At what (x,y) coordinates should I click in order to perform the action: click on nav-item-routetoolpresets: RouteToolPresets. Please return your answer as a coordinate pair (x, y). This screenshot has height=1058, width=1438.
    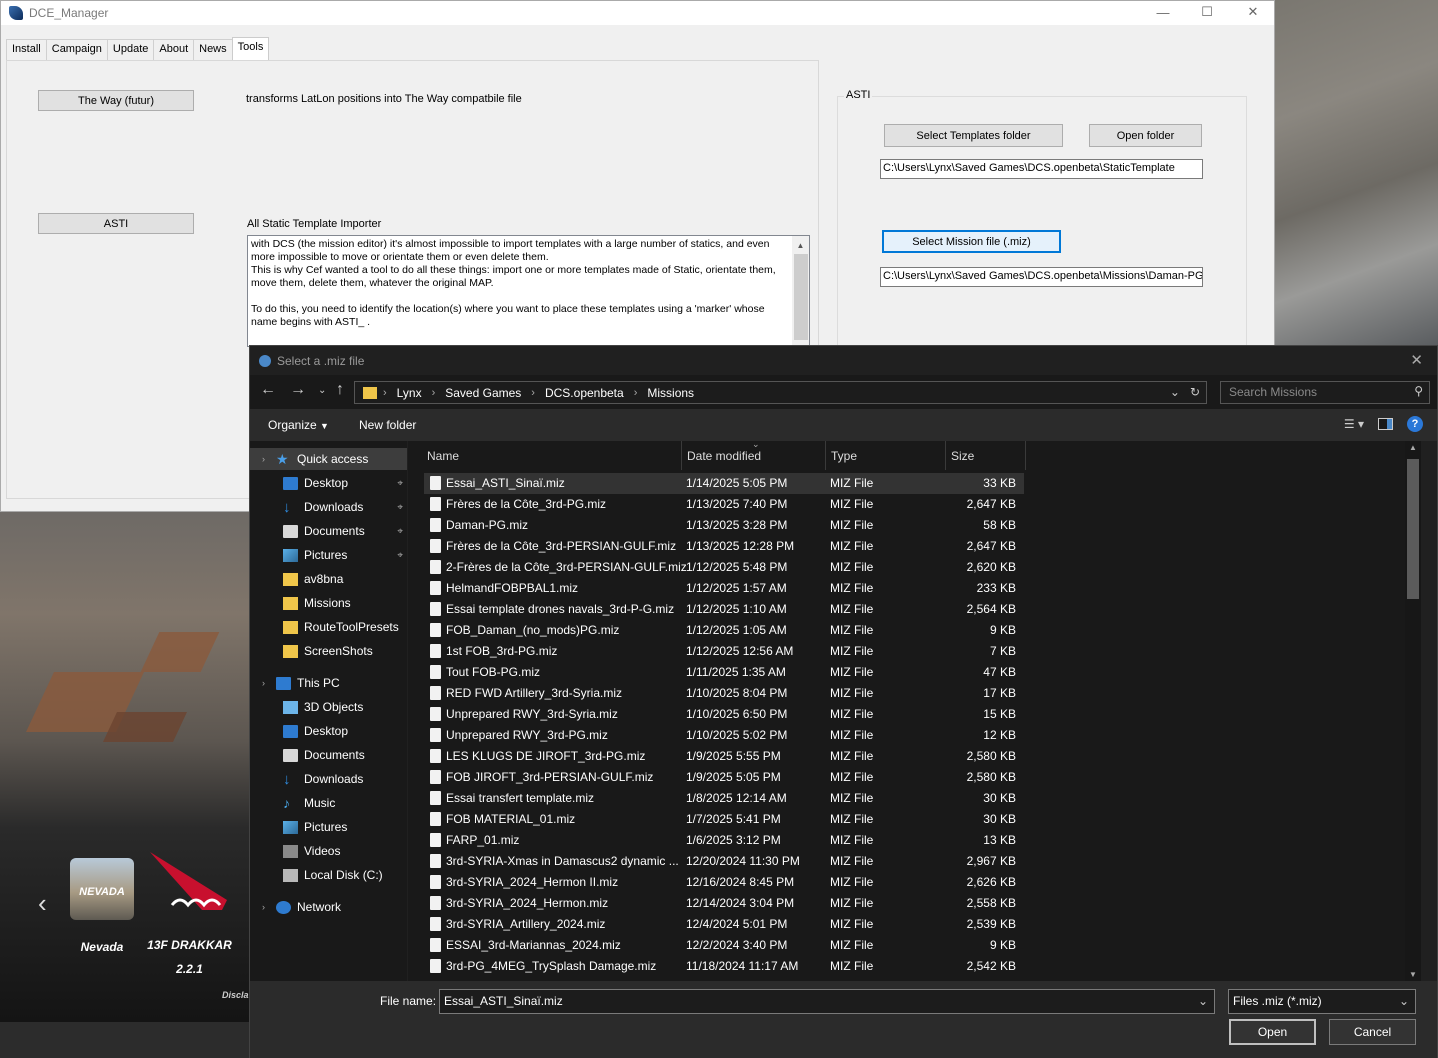
    Looking at the image, I should click on (328, 627).